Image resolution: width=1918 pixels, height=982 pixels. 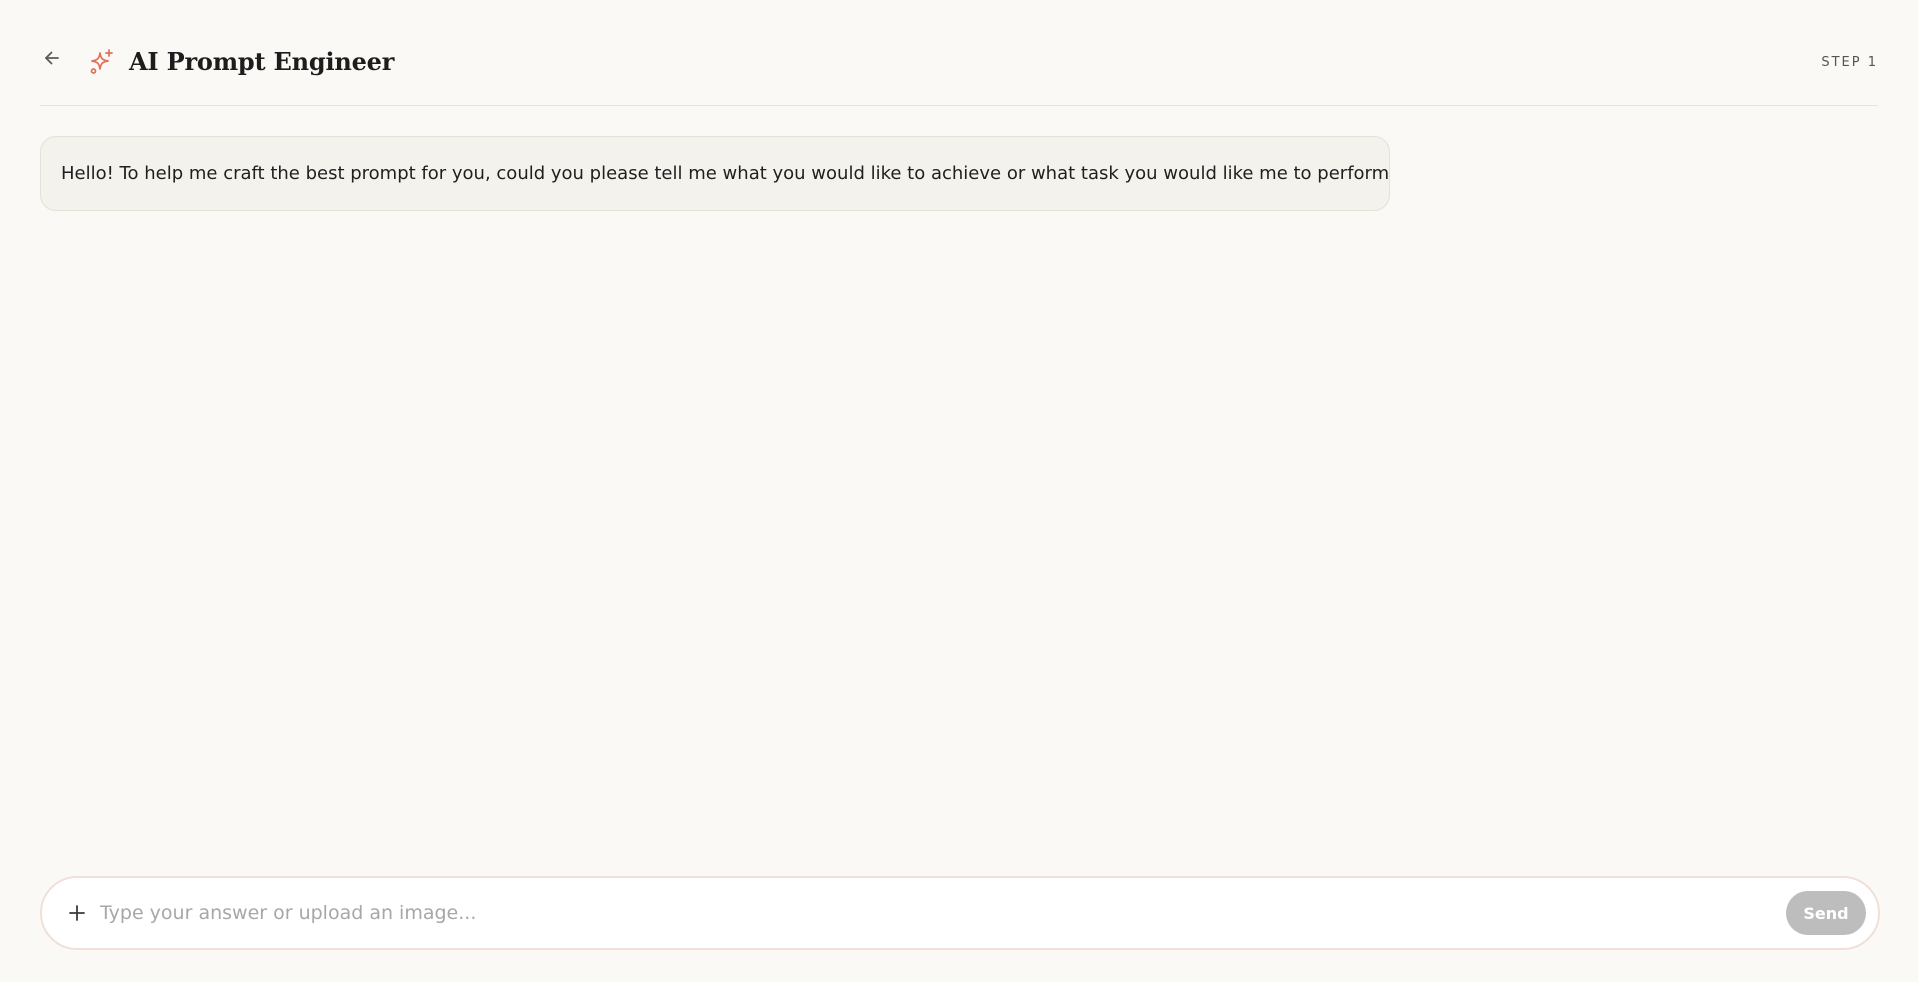 What do you see at coordinates (959, 53) in the screenshot?
I see `header: AI Prompt Engineer STEP 1` at bounding box center [959, 53].